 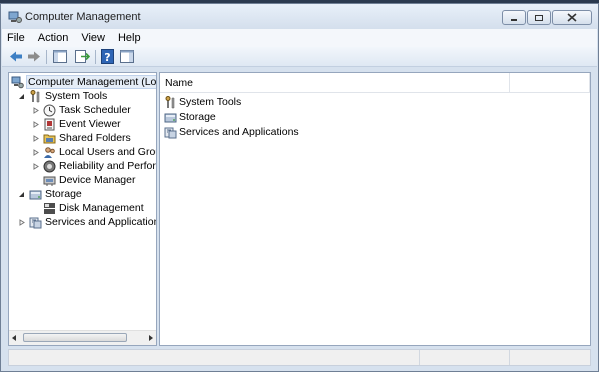 I want to click on list-item-label: System Tools, so click(x=210, y=102).